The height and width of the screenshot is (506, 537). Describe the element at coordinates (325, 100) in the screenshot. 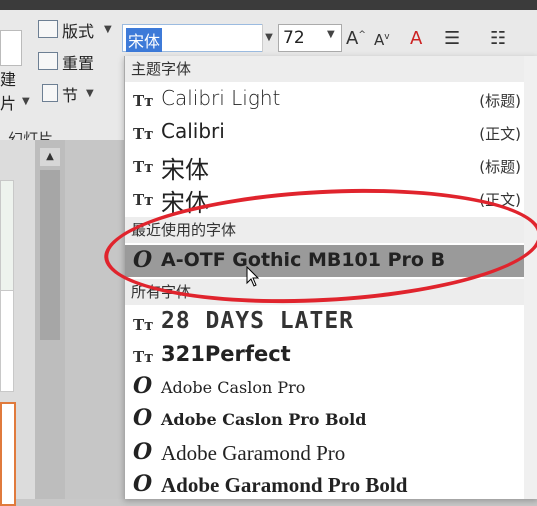

I see `font-option: Tт Calibri Light (标题)` at that location.